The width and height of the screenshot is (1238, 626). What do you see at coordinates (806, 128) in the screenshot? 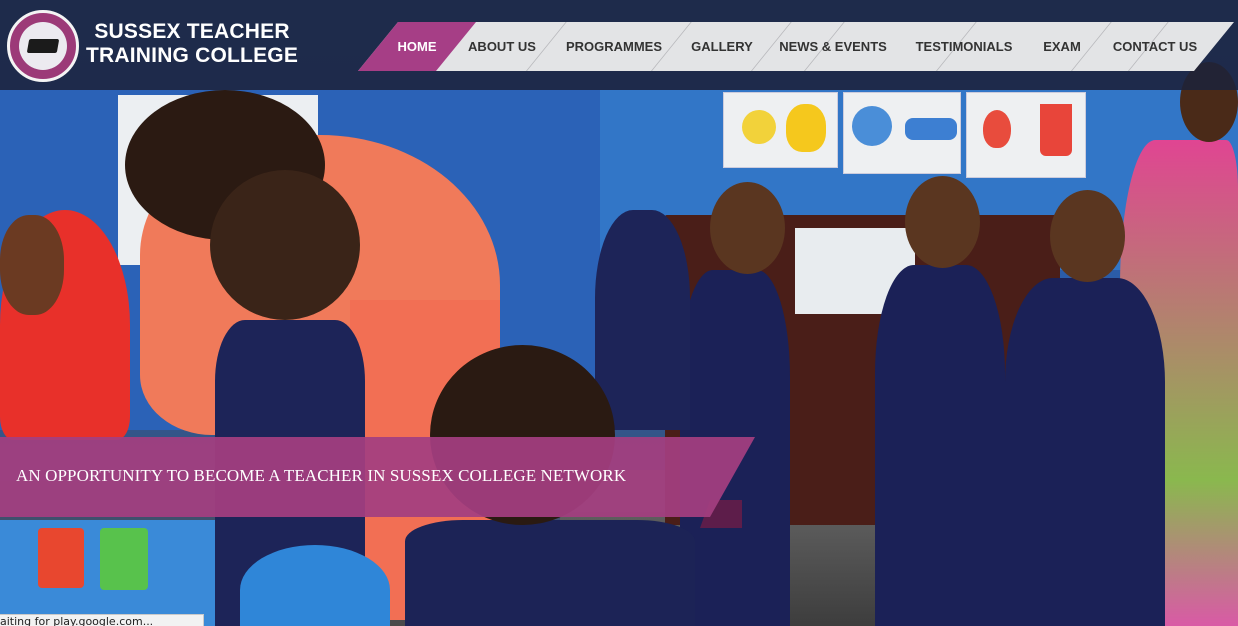
I see `duck-picture` at bounding box center [806, 128].